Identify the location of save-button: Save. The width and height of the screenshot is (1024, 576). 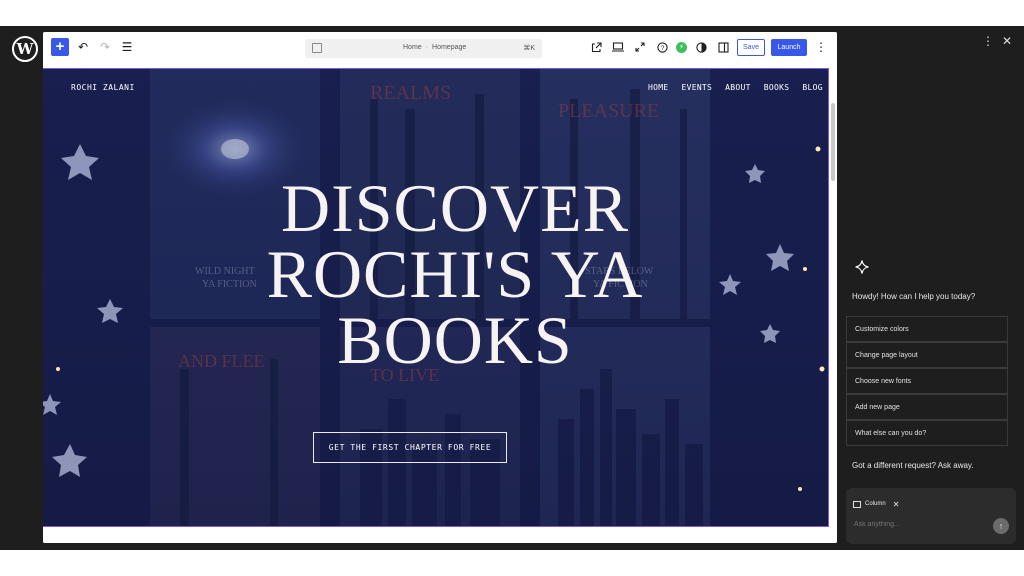
(751, 47).